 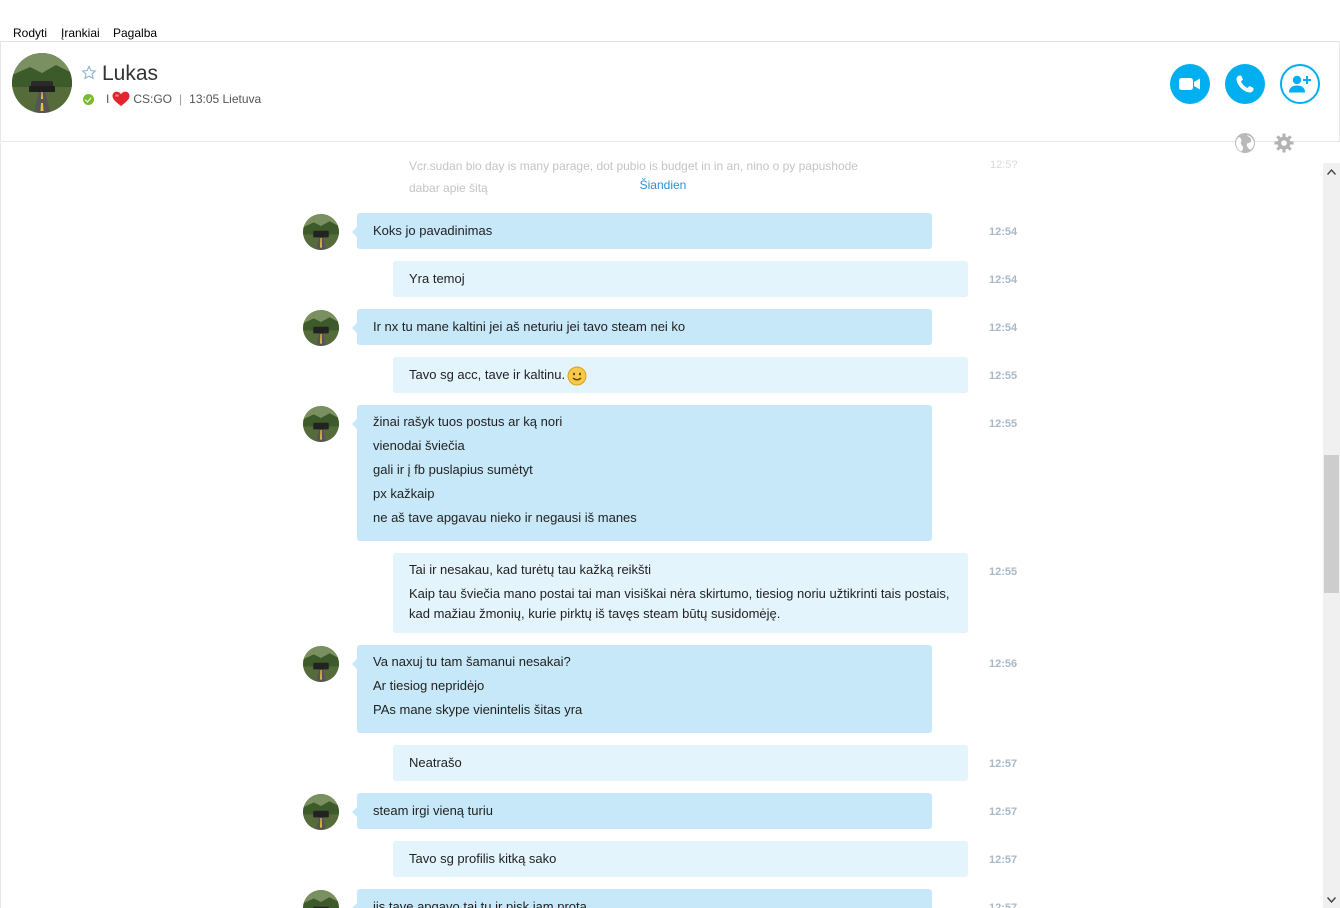 What do you see at coordinates (483, 858) in the screenshot?
I see `message-line: Tavo sg profilis kitką sako` at bounding box center [483, 858].